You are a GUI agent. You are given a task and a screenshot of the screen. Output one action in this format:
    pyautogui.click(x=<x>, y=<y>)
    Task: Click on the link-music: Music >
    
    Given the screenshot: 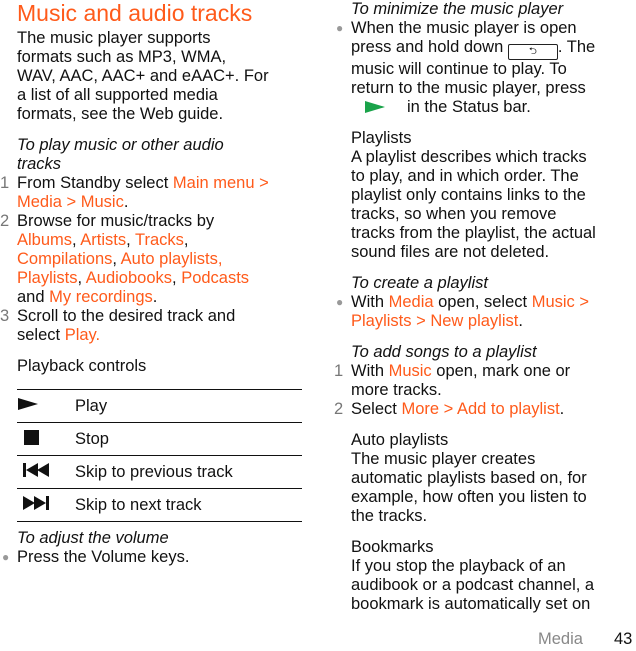 What is the action you would take?
    pyautogui.click(x=560, y=302)
    